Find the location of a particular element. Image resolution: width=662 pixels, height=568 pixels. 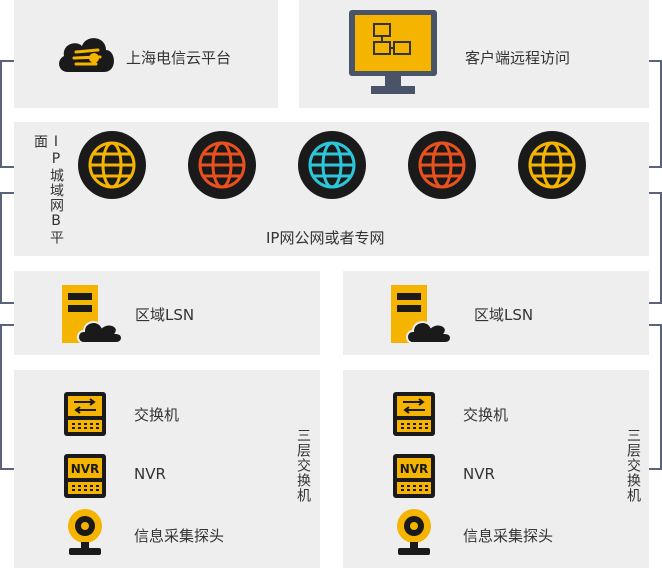

monitor-icon is located at coordinates (393, 53).